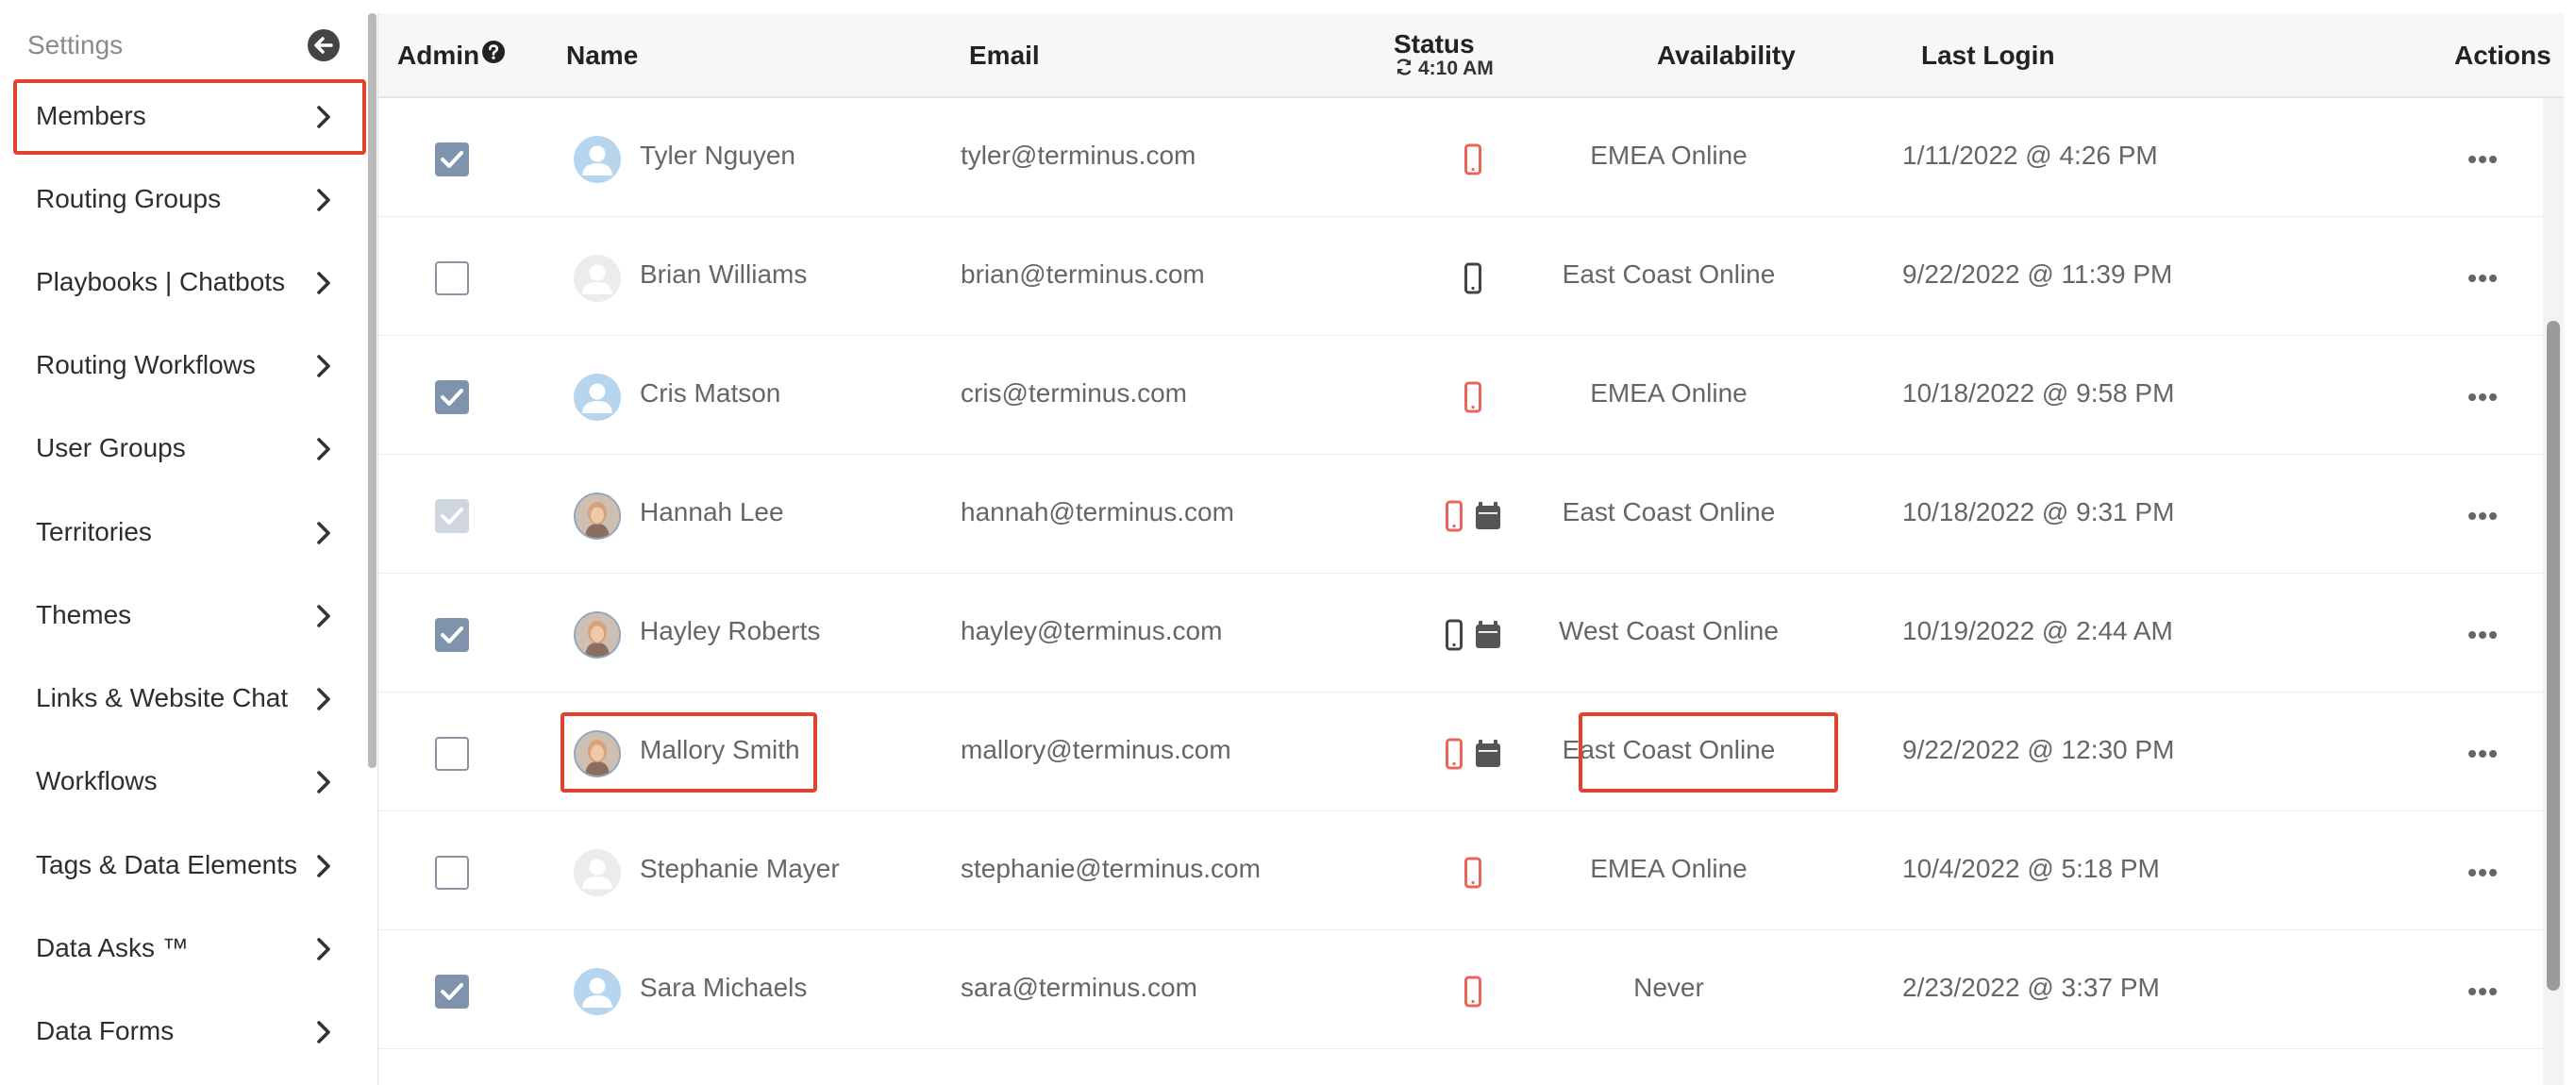  Describe the element at coordinates (189, 782) in the screenshot. I see `sidebar-item-workflows: Workflows` at that location.